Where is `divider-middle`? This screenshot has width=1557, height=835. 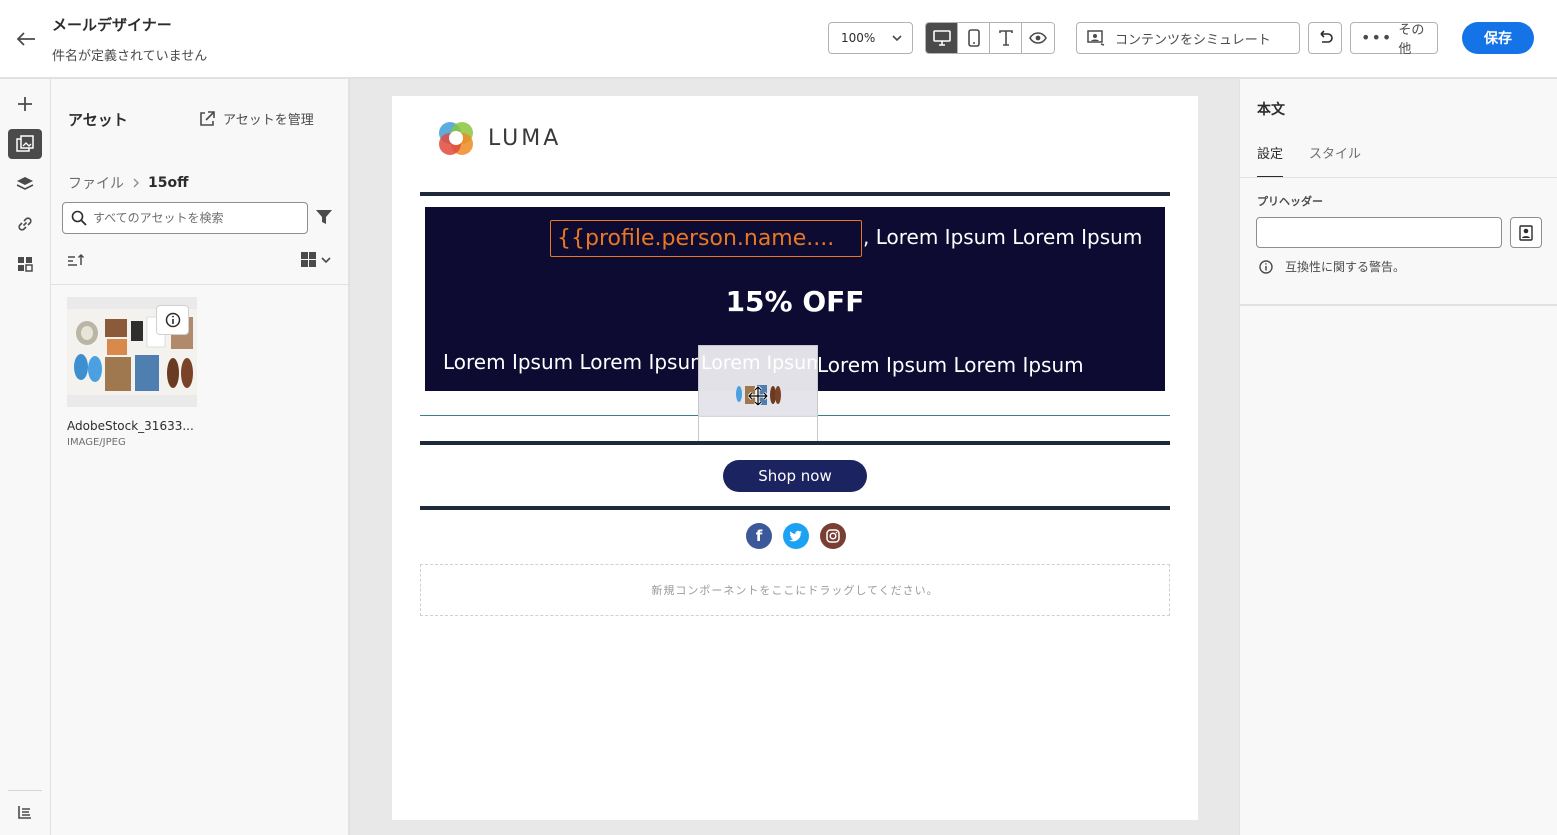
divider-middle is located at coordinates (795, 443).